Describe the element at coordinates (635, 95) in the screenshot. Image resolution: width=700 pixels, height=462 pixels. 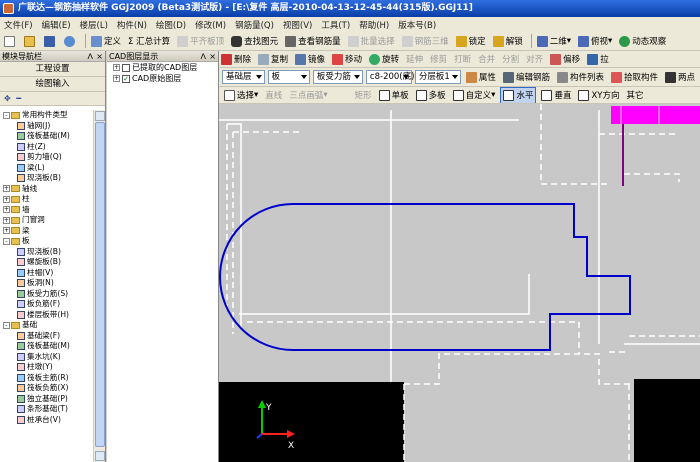
I see `other-button: 其它` at that location.